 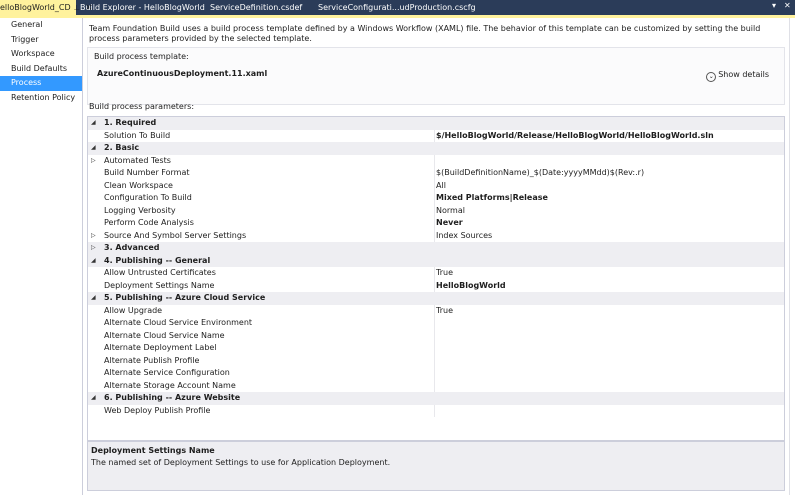 I want to click on property-row: Alternate Storage Account Name, so click(x=436, y=385).